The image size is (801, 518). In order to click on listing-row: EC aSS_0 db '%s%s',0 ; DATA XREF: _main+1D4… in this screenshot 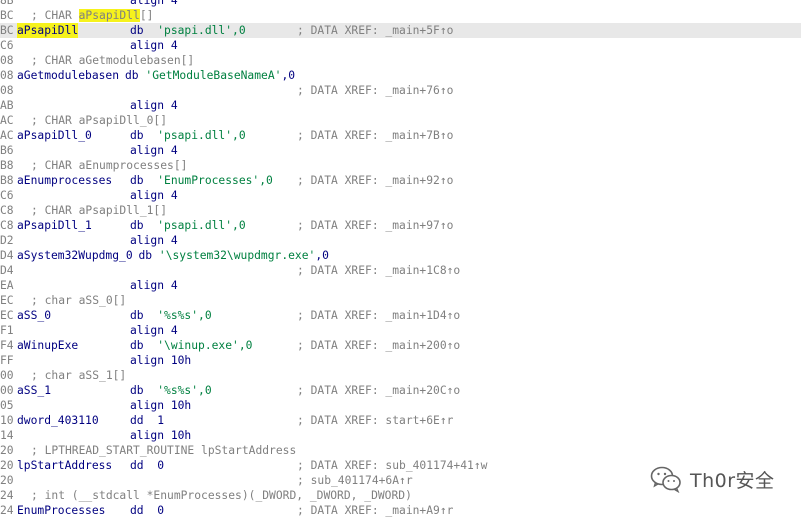, I will do `click(400, 315)`.